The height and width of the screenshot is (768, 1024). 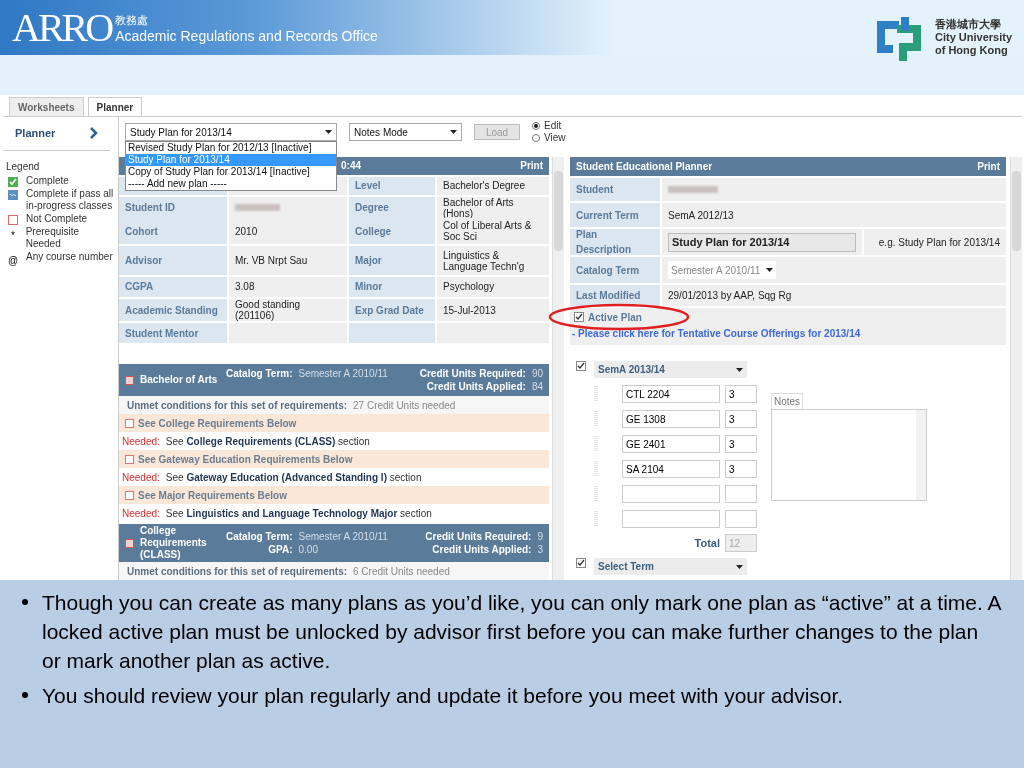 I want to click on planner-title: Student Educational Planner, so click(x=644, y=167).